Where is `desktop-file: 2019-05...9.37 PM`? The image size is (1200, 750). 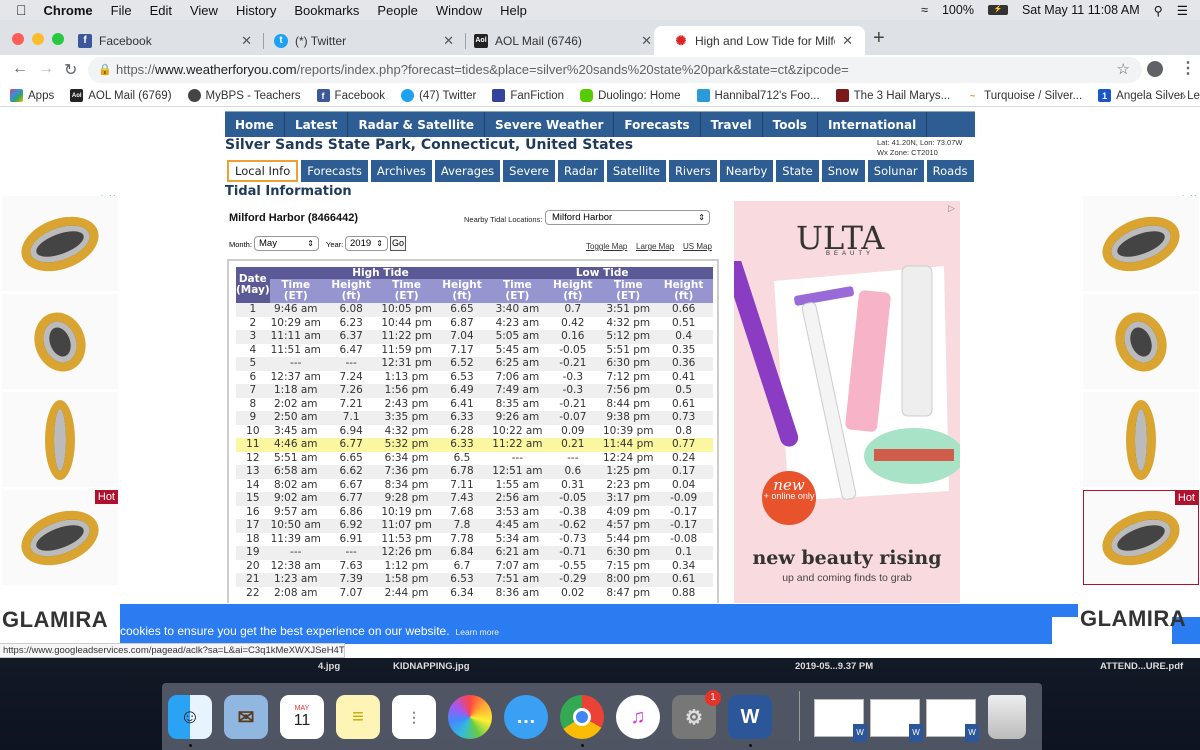
desktop-file: 2019-05...9.37 PM is located at coordinates (834, 666).